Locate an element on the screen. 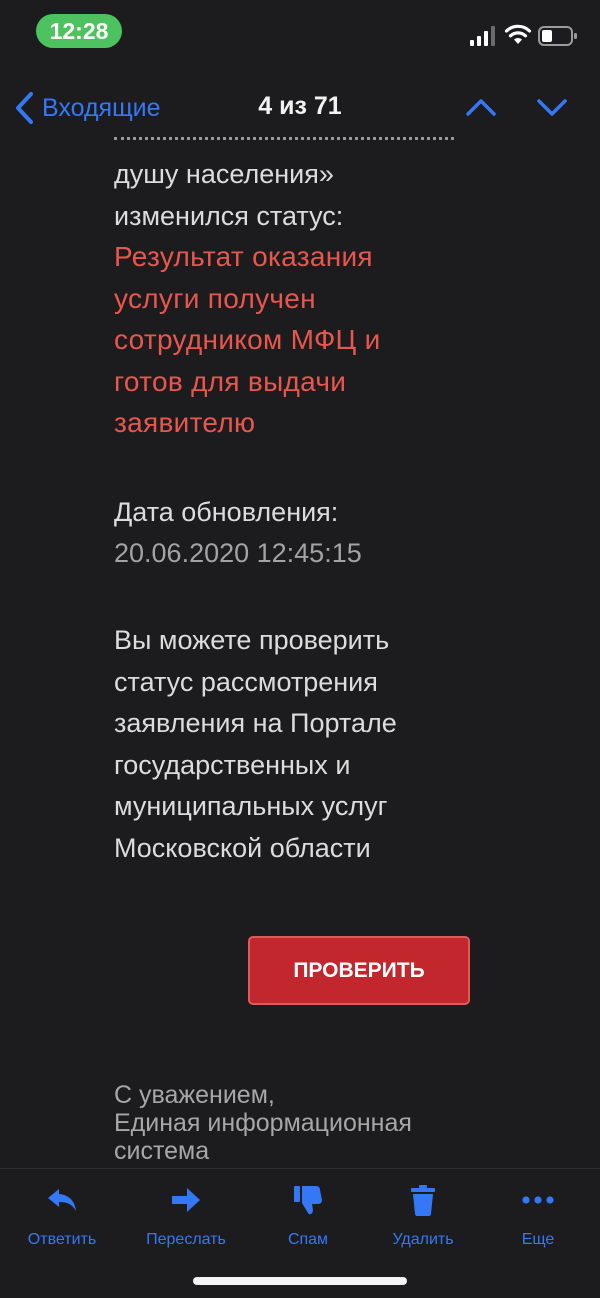  status-line: готов для выдачи is located at coordinates (230, 381).